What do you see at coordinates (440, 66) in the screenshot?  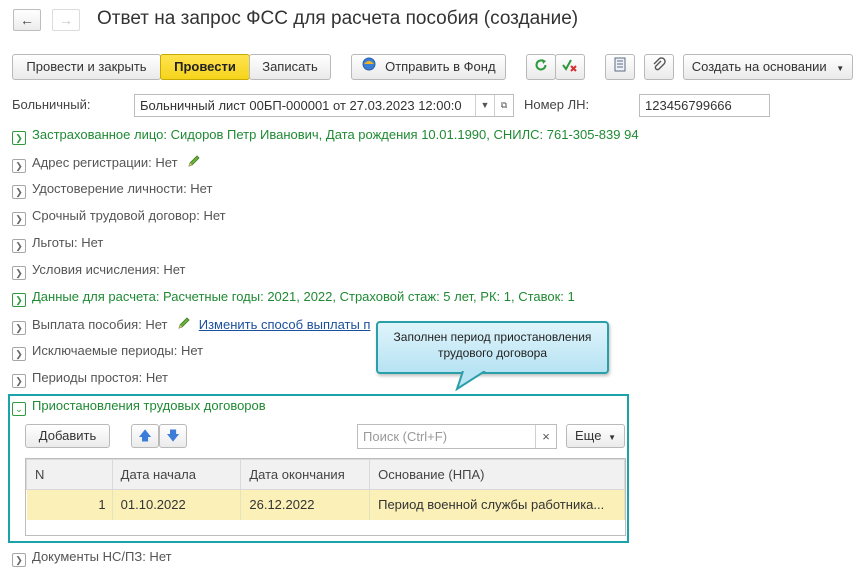 I see `send-to-fund-label: Отправить в Фонд` at bounding box center [440, 66].